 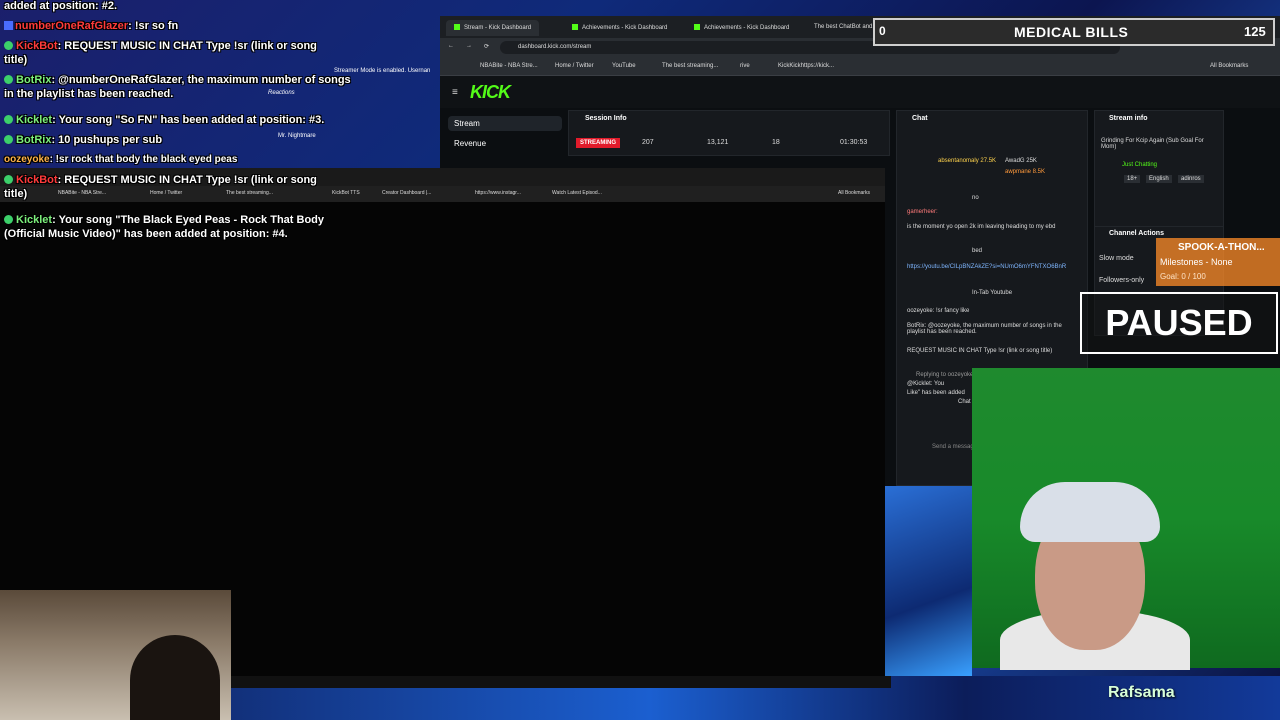 I want to click on overlay-text: in the playlist has been reached., so click(x=89, y=94).